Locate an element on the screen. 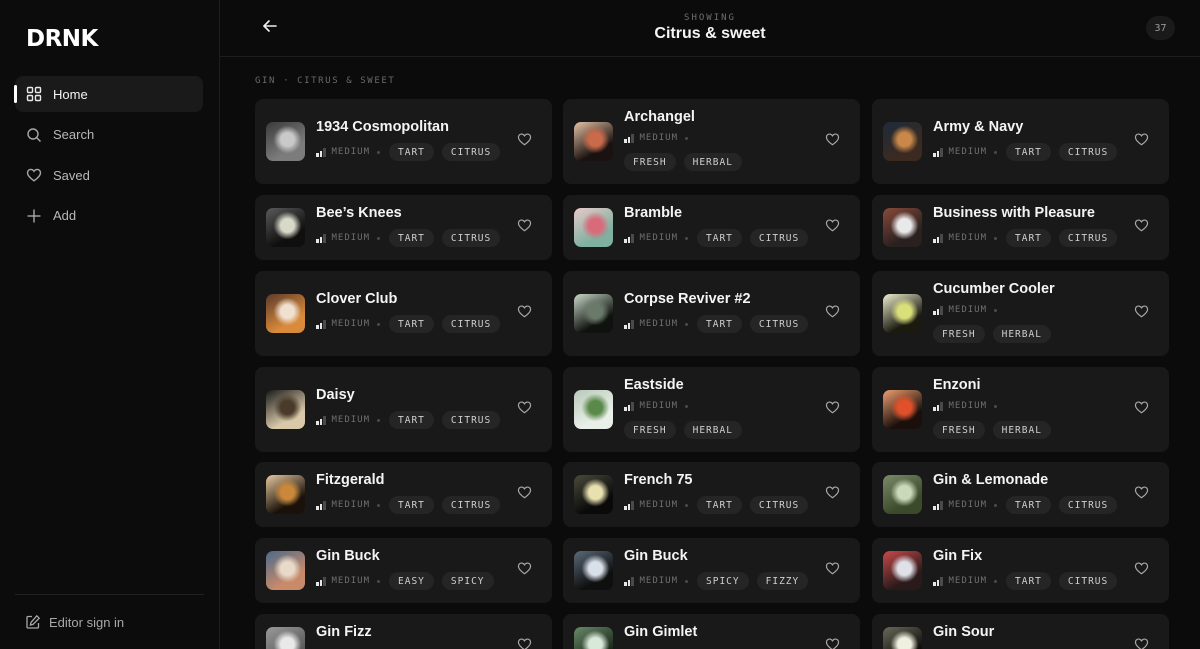 The height and width of the screenshot is (649, 1200). drink-card: Eastside MEDIUM FRESH HERBAL is located at coordinates (711, 409).